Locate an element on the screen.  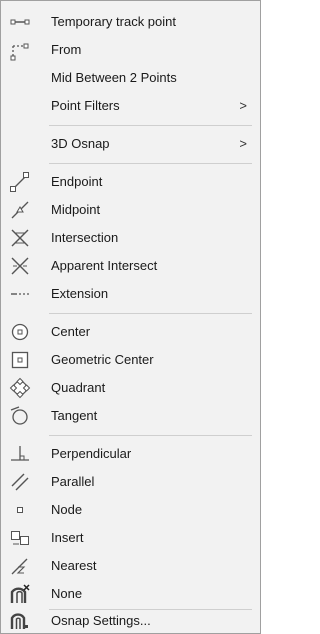
osnap-settings-icon is located at coordinates (20, 620).